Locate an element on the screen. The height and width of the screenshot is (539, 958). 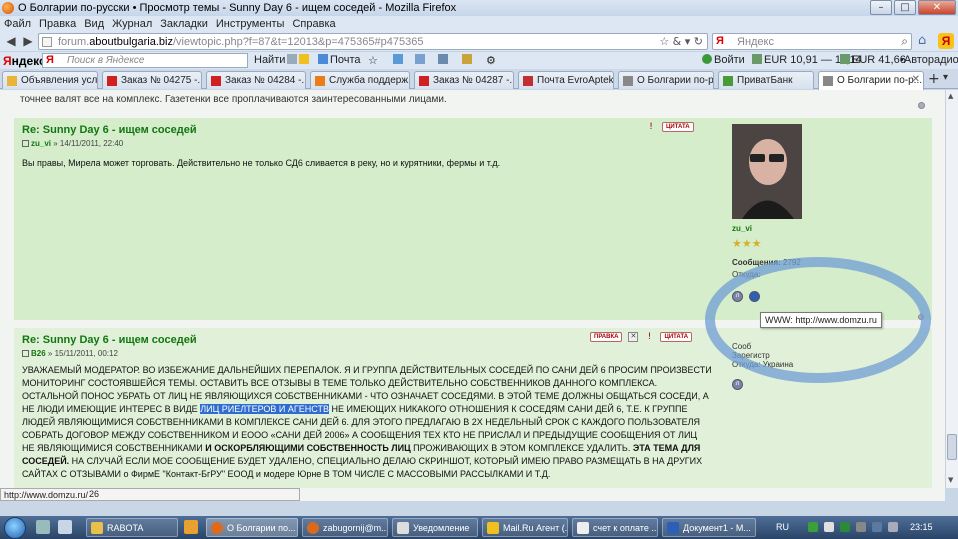
scroll-up-icon: ▲ is located at coordinates (950, 96).